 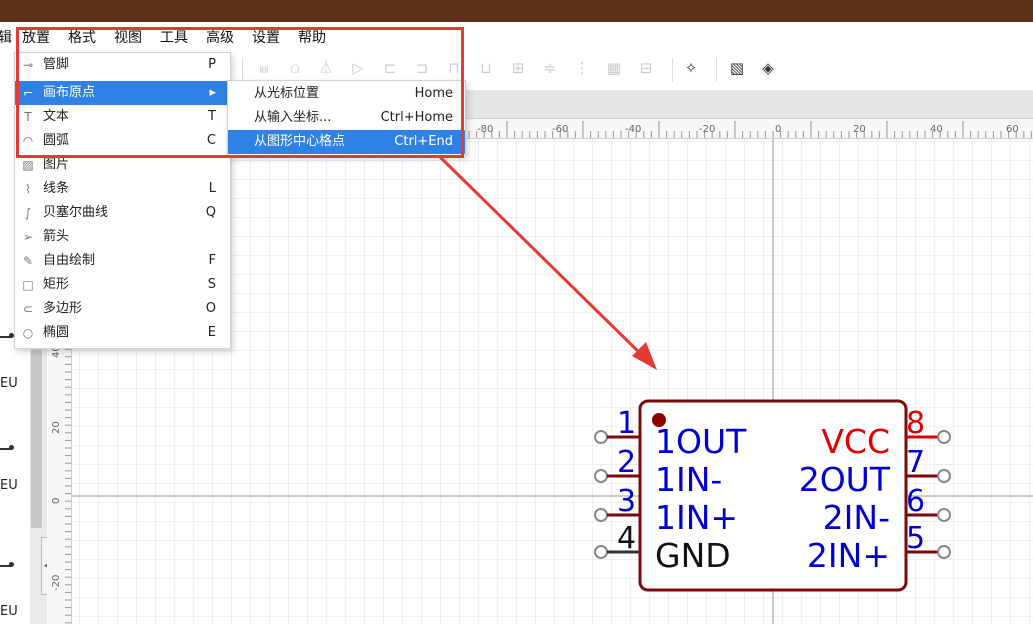 What do you see at coordinates (346, 94) in the screenshot?
I see `submenu-item-from-cursor: 从光标位置 Home` at bounding box center [346, 94].